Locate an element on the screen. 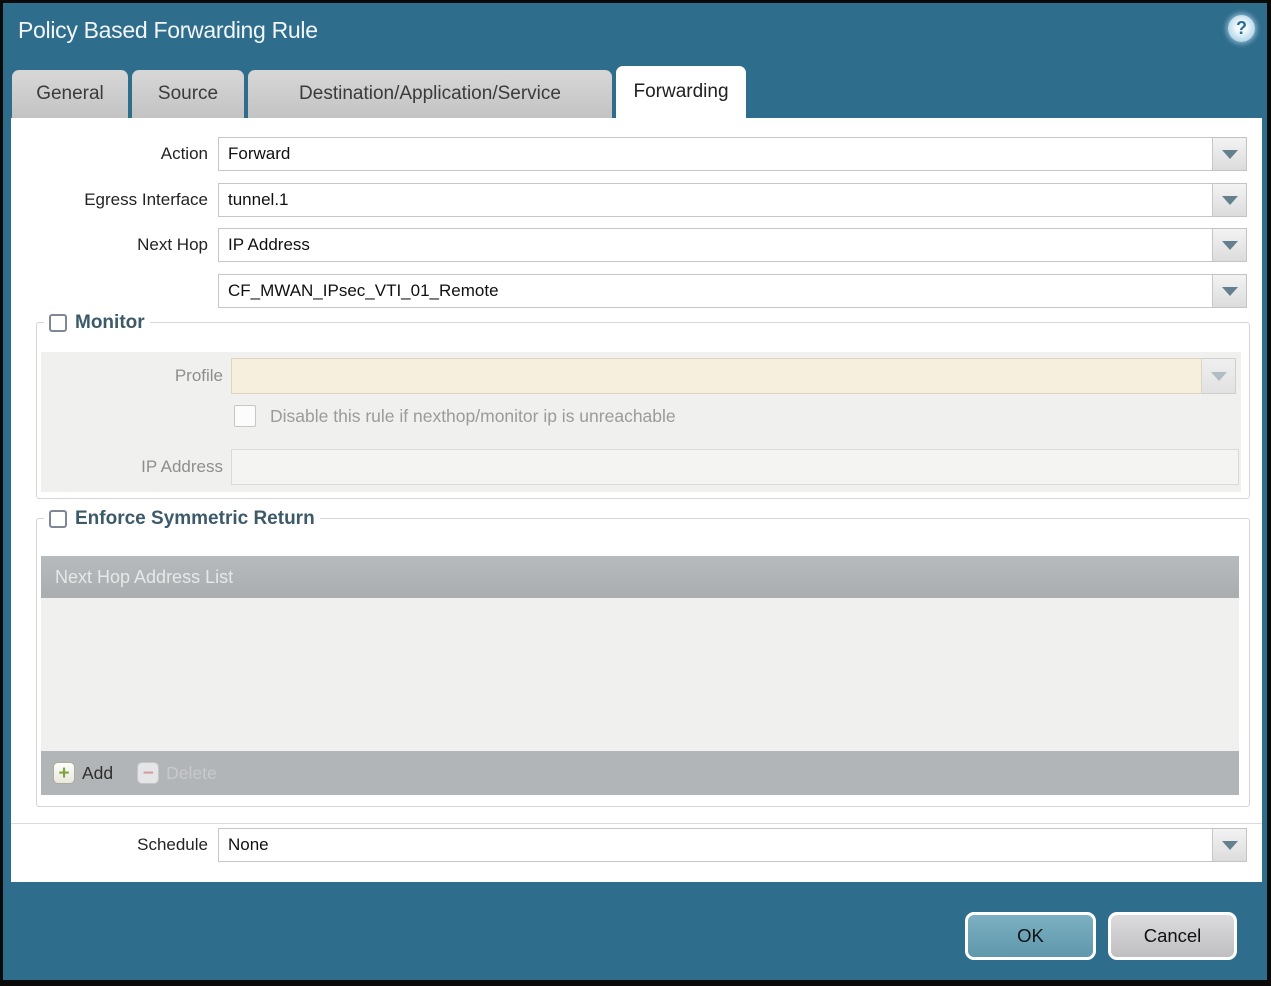  profile-label: Profile is located at coordinates (198, 375).